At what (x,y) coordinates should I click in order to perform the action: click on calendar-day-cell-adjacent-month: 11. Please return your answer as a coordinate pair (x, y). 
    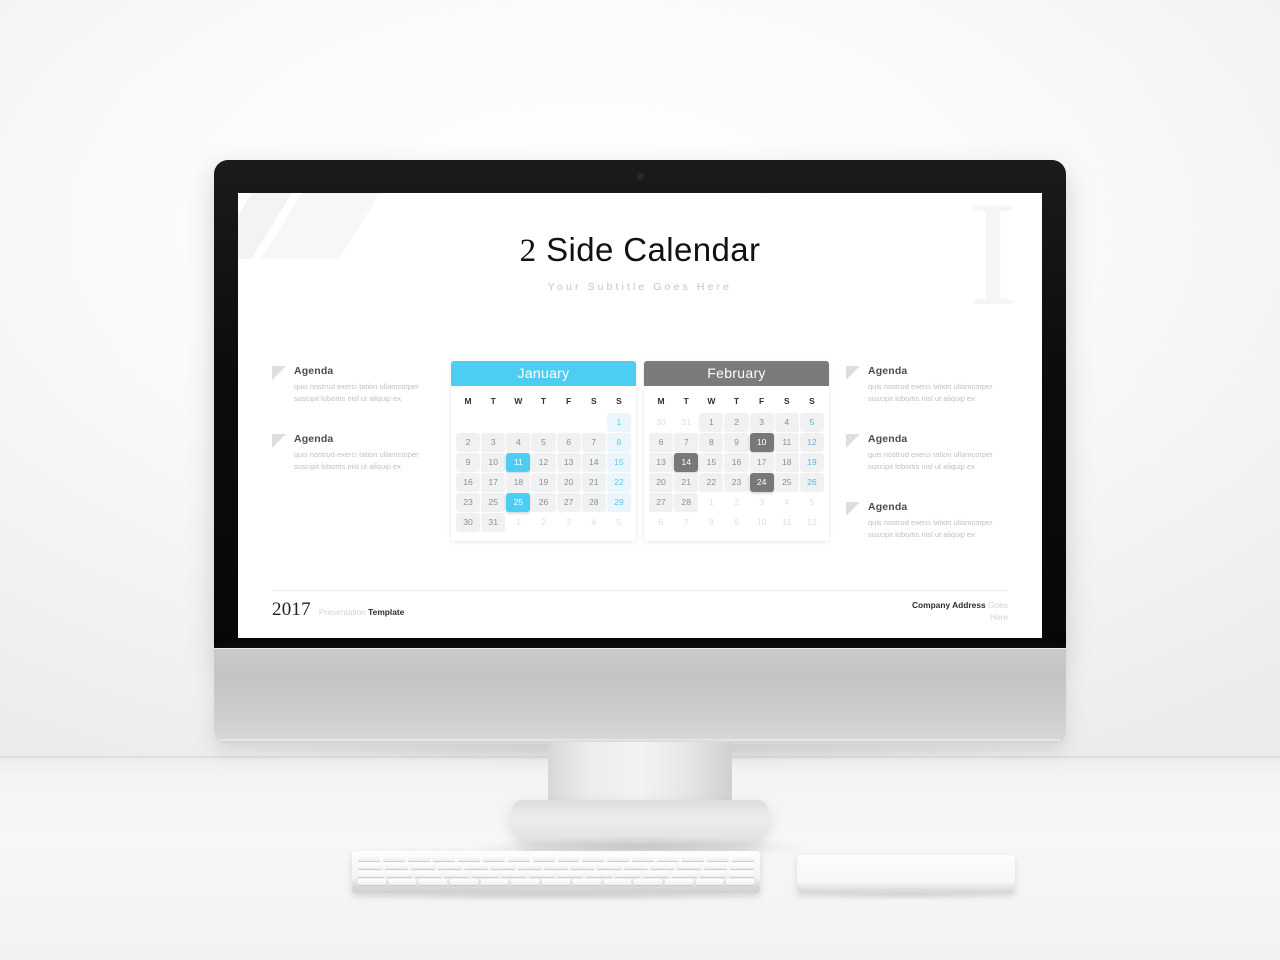
    Looking at the image, I should click on (787, 522).